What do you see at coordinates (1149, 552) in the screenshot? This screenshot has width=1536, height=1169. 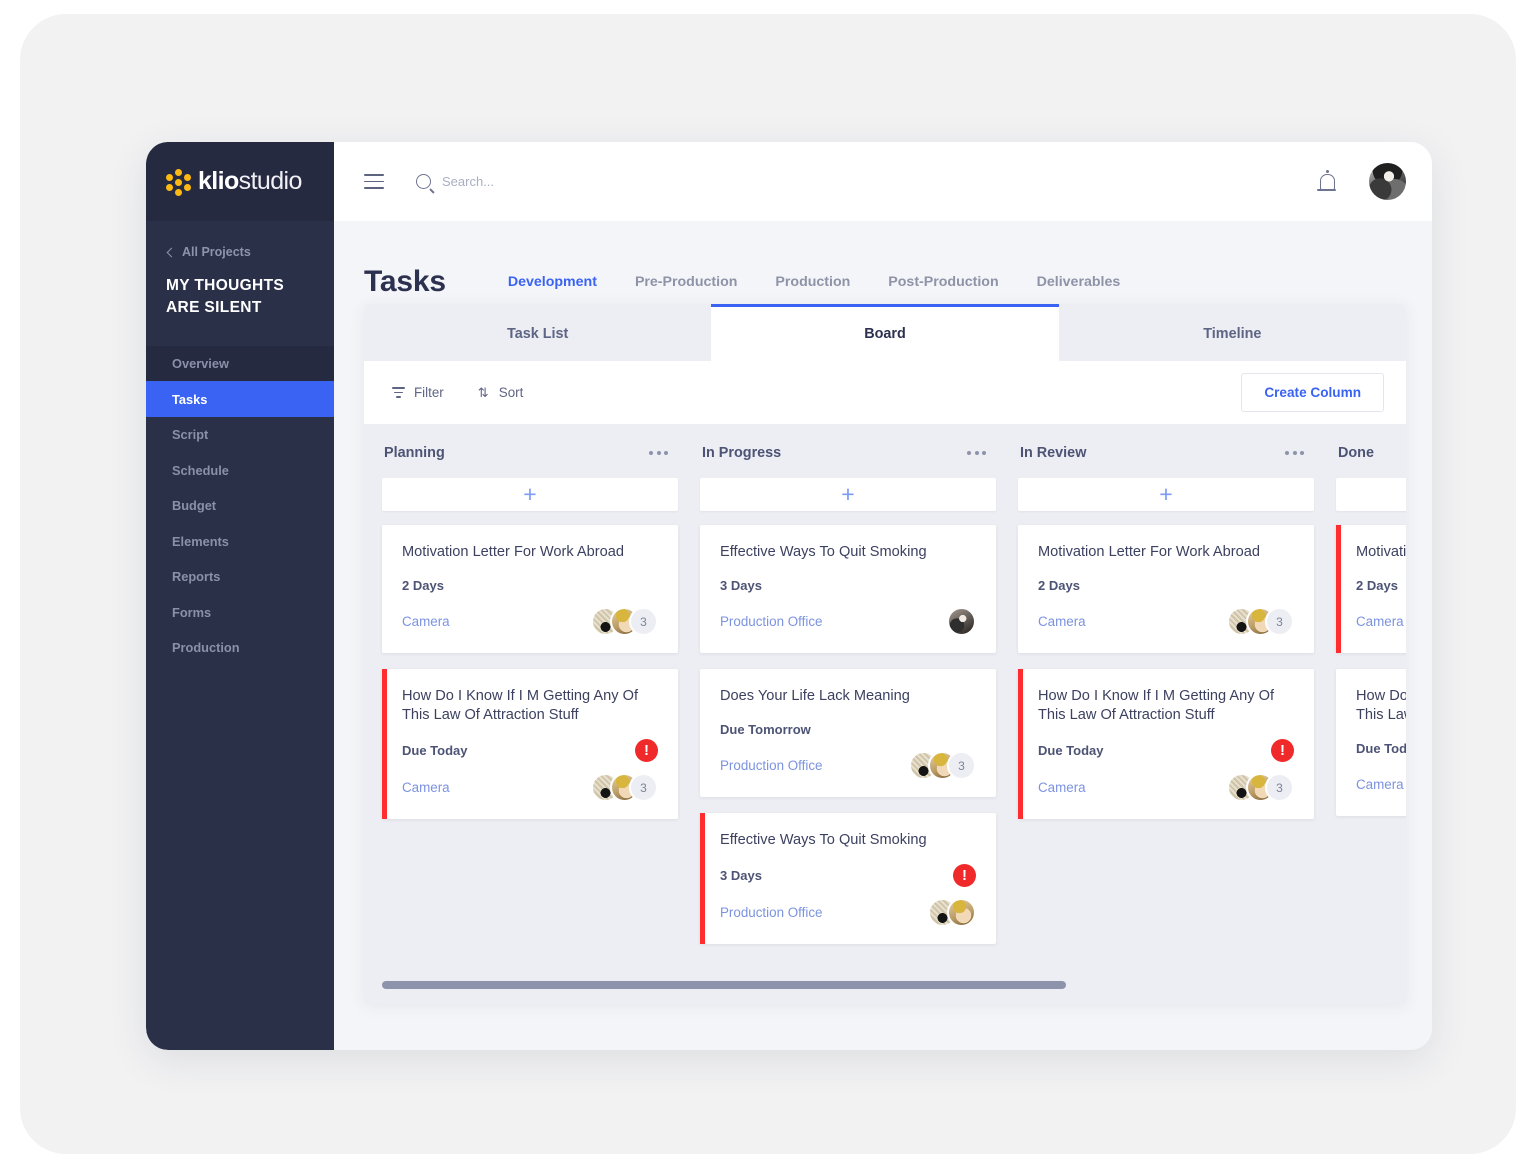 I see `card-title: Motivation Letter For Work Abroad` at bounding box center [1149, 552].